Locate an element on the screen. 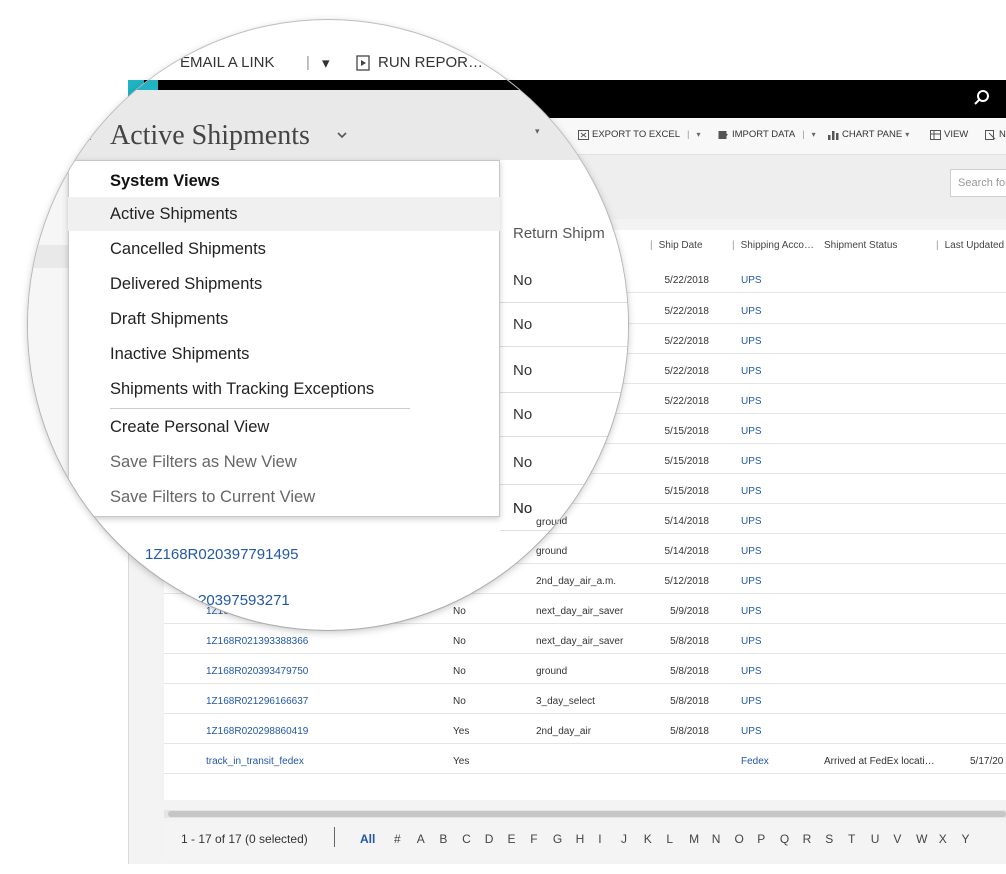 This screenshot has width=1006, height=874. tracking-number-link: track_in_transit_fedex is located at coordinates (255, 761).